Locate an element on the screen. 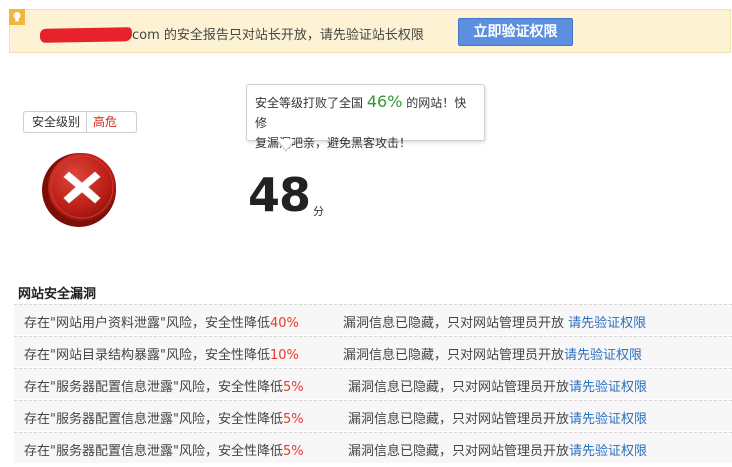 This screenshot has width=732, height=467. notice-message: com 的安全报告只对站长开放，请先验证站长权限 is located at coordinates (278, 35).